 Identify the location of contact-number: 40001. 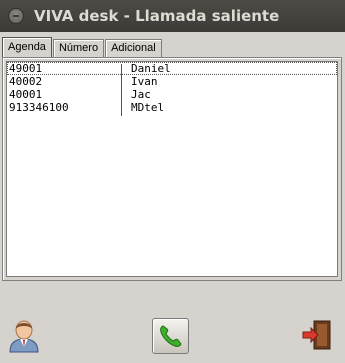
(26, 94).